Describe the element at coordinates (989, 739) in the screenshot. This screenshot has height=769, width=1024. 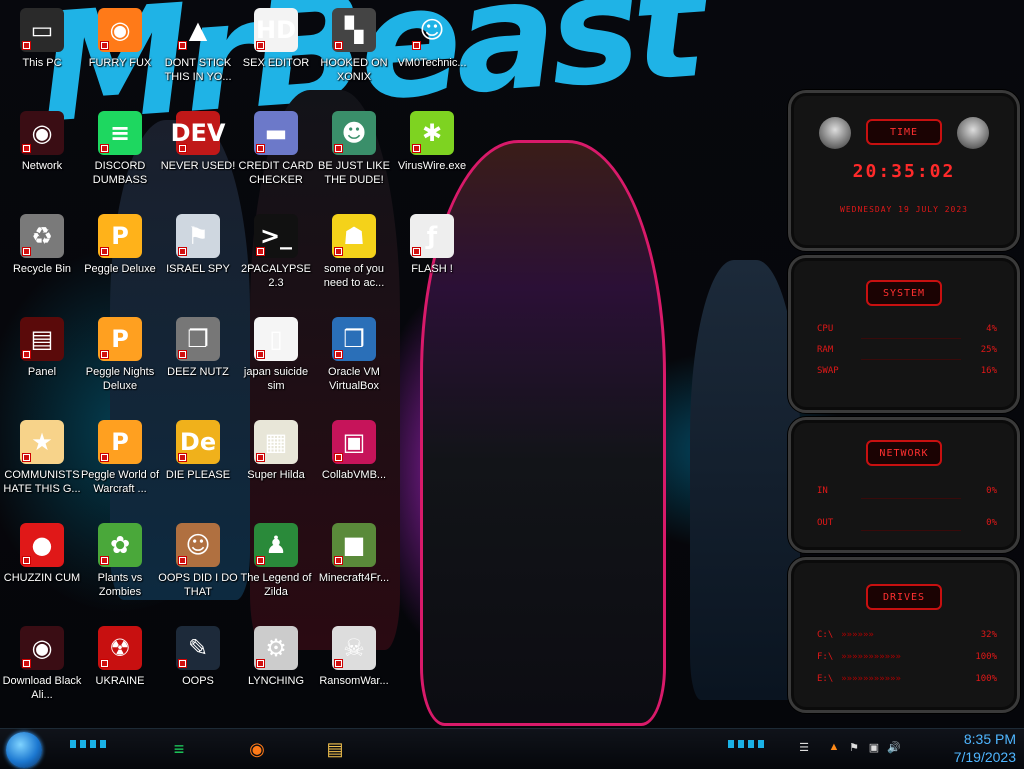
I see `clock-time: 8:35 PM` at that location.